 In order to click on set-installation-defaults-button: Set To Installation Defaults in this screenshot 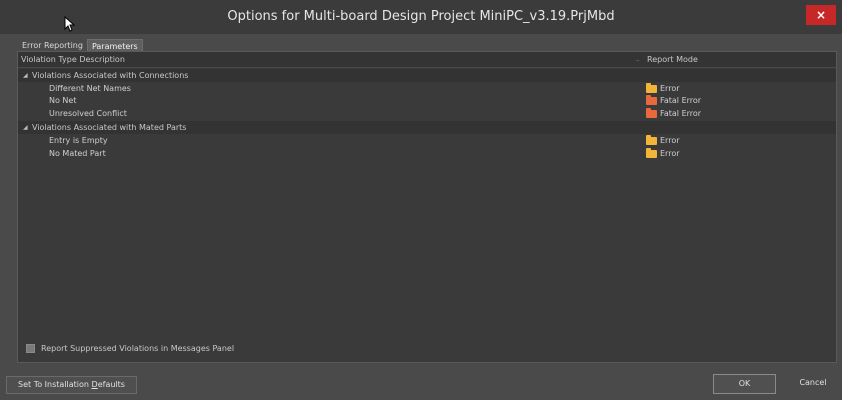, I will do `click(71, 385)`.